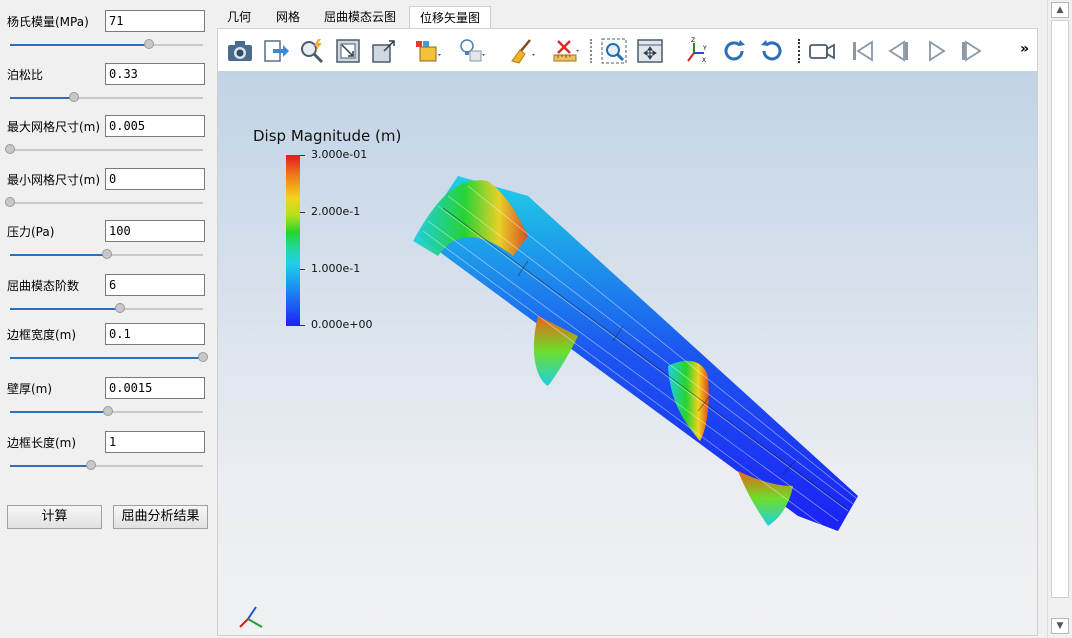 This screenshot has width=1072, height=638. I want to click on param-row: 泊松比 0.33, so click(107, 89).